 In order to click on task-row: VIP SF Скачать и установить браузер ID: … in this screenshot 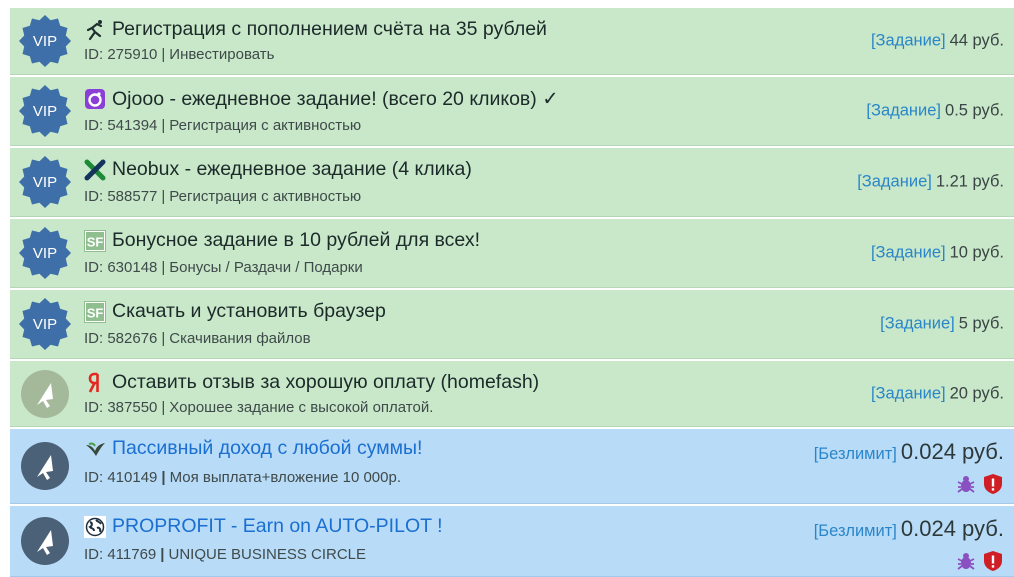, I will do `click(512, 324)`.